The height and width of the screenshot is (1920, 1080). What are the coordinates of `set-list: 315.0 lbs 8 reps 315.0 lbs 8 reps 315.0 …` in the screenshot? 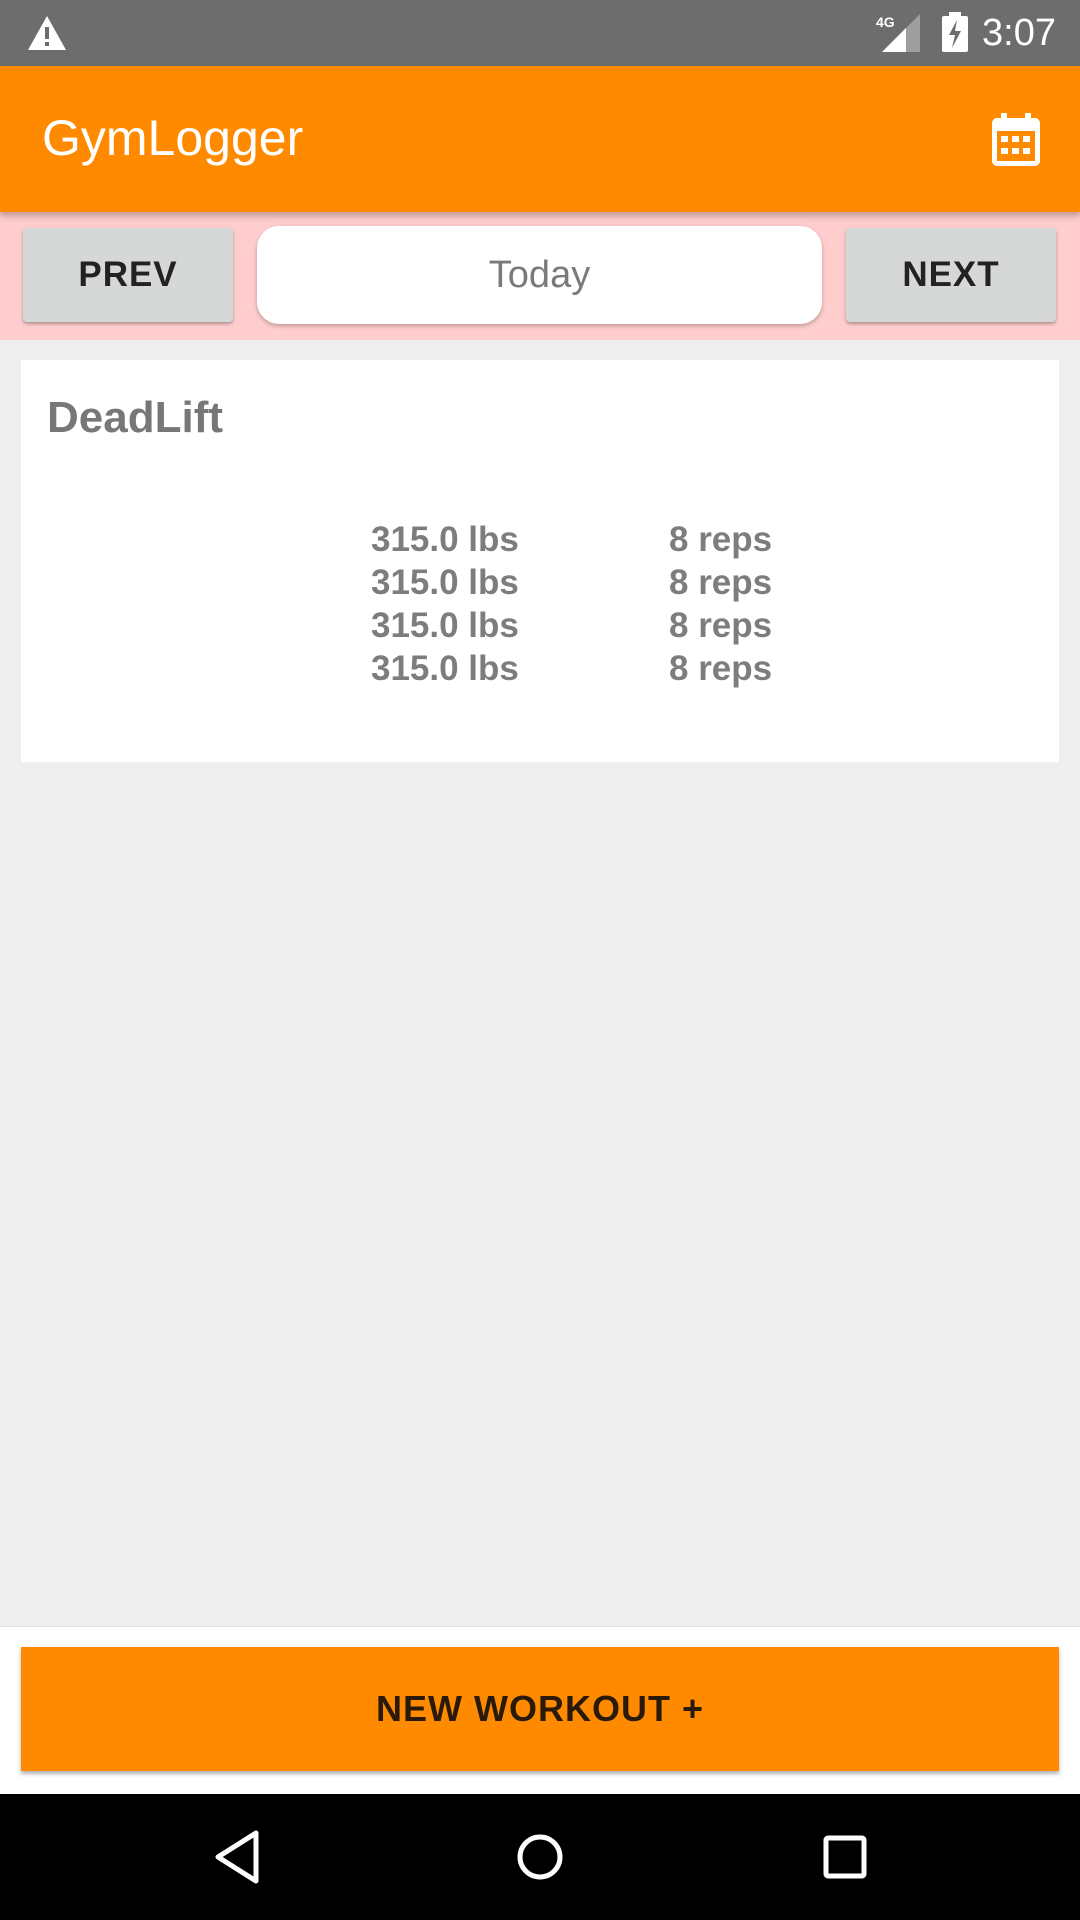 It's located at (540, 604).